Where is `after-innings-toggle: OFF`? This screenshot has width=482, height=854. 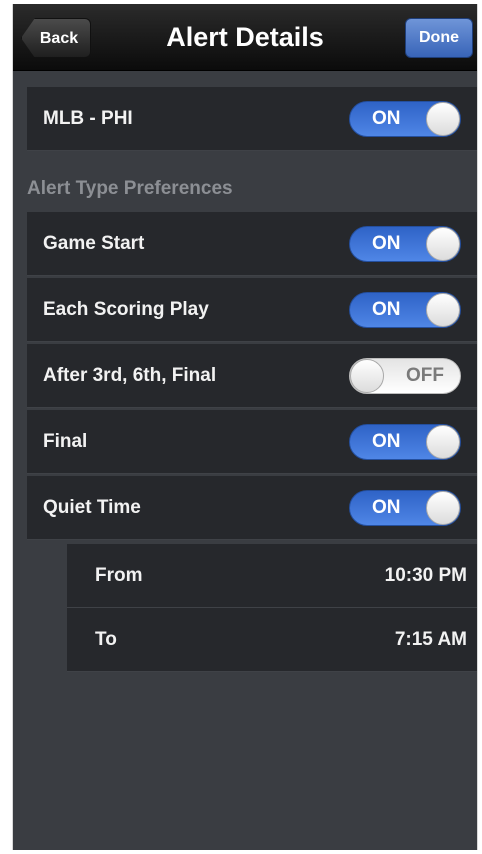
after-innings-toggle: OFF is located at coordinates (405, 376).